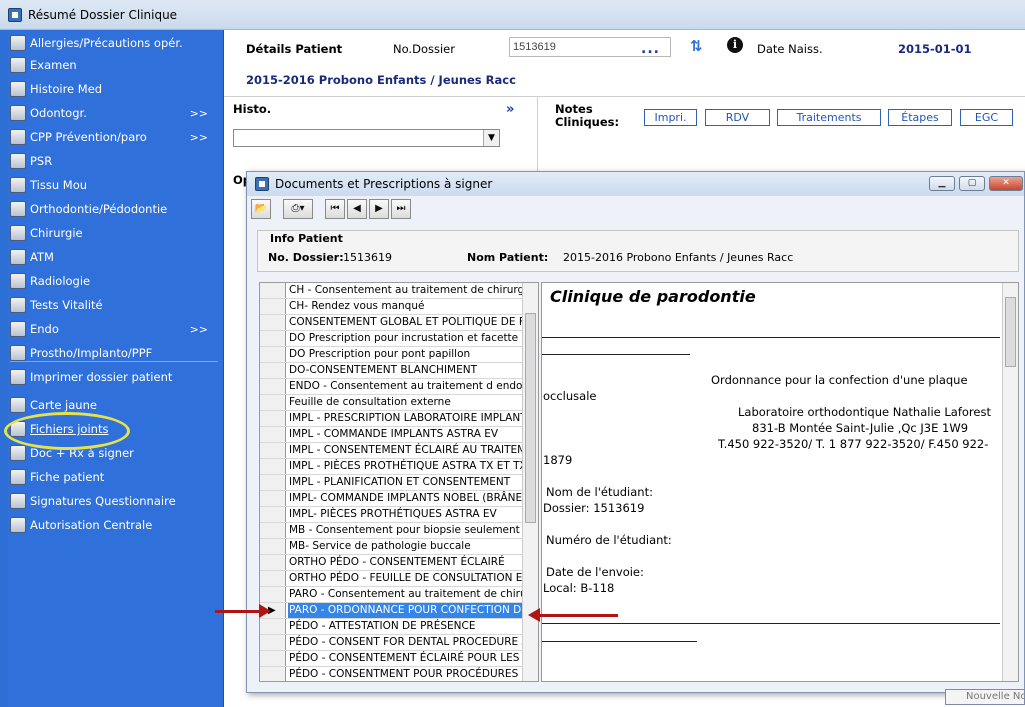 This screenshot has width=1025, height=707. I want to click on table-row: ORTHO PÉDO - FEUILLE DE CONSULTATION EXT, so click(391, 579).